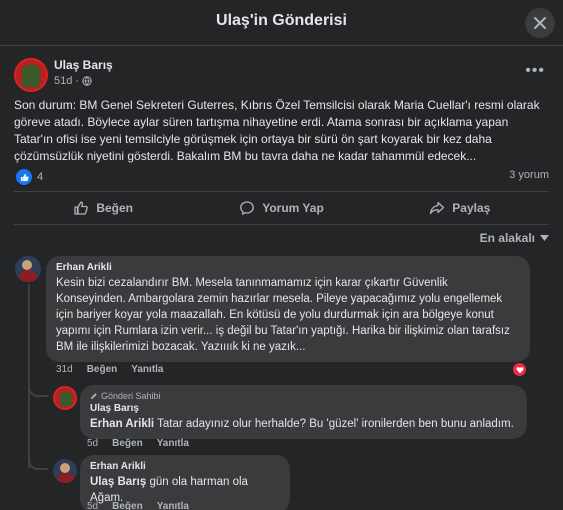  Describe the element at coordinates (87, 81) in the screenshot. I see `globe-icon` at that location.